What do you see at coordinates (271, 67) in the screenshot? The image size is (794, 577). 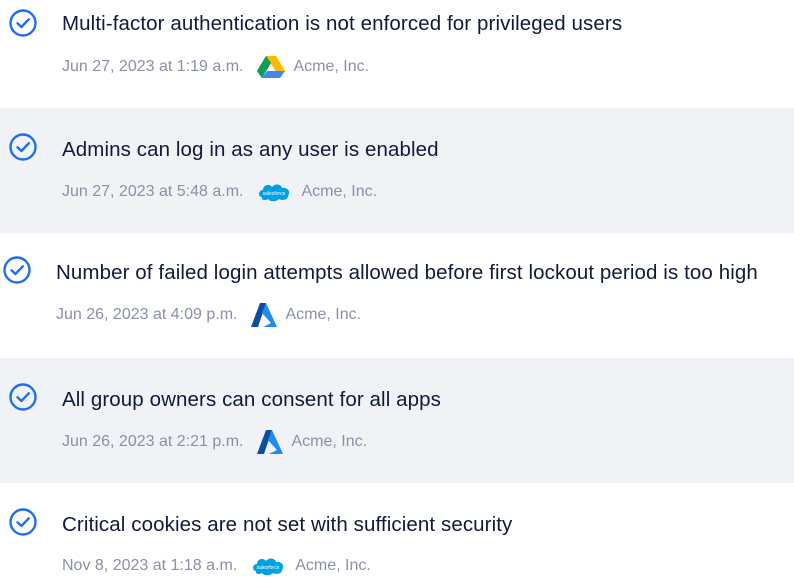 I see `google-drive-icon` at bounding box center [271, 67].